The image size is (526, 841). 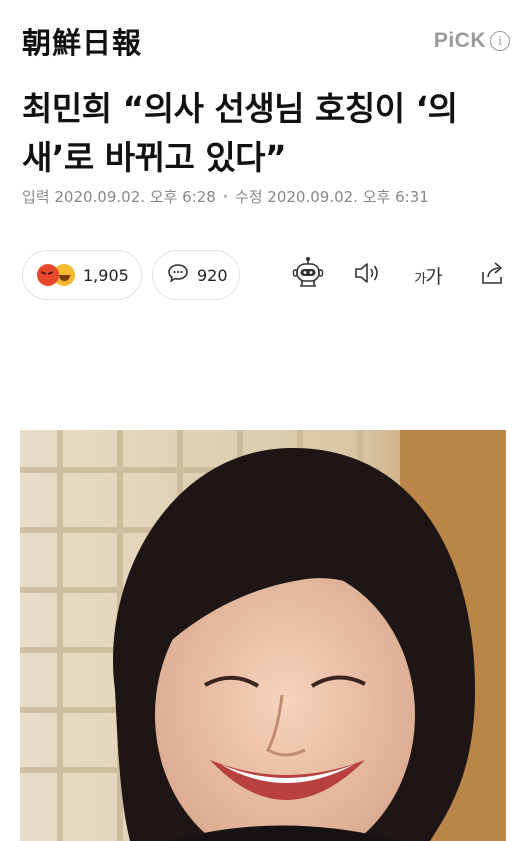 I want to click on listen-button, so click(x=368, y=275).